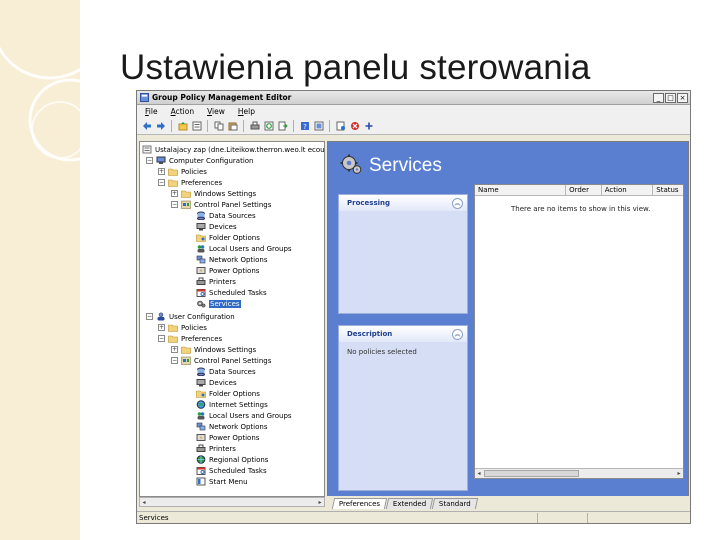 This screenshot has width=720, height=540. What do you see at coordinates (201, 437) in the screenshot?
I see `power-icon` at bounding box center [201, 437].